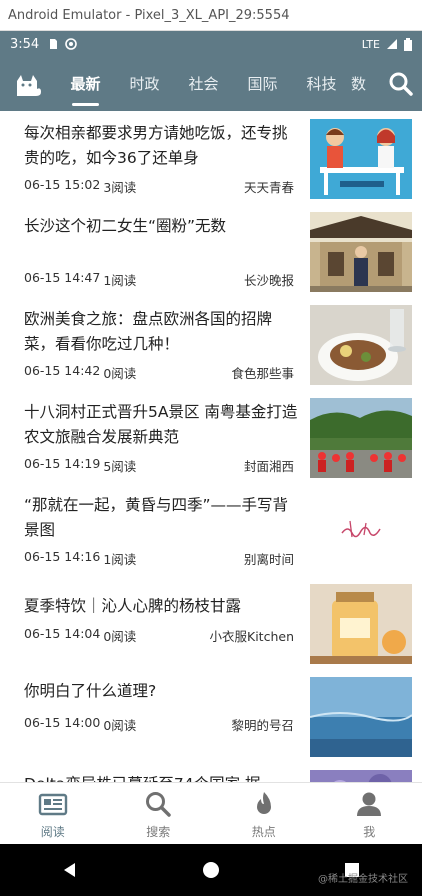 This screenshot has width=422, height=896. I want to click on category-tabs: 最新 时政 社会 国际 科技 数, so click(218, 84).